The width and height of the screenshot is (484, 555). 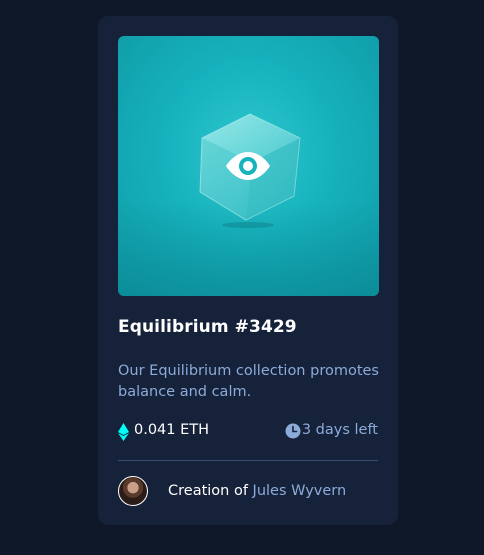 What do you see at coordinates (248, 432) in the screenshot?
I see `price-time-row: 0.041 ETH 3 days left` at bounding box center [248, 432].